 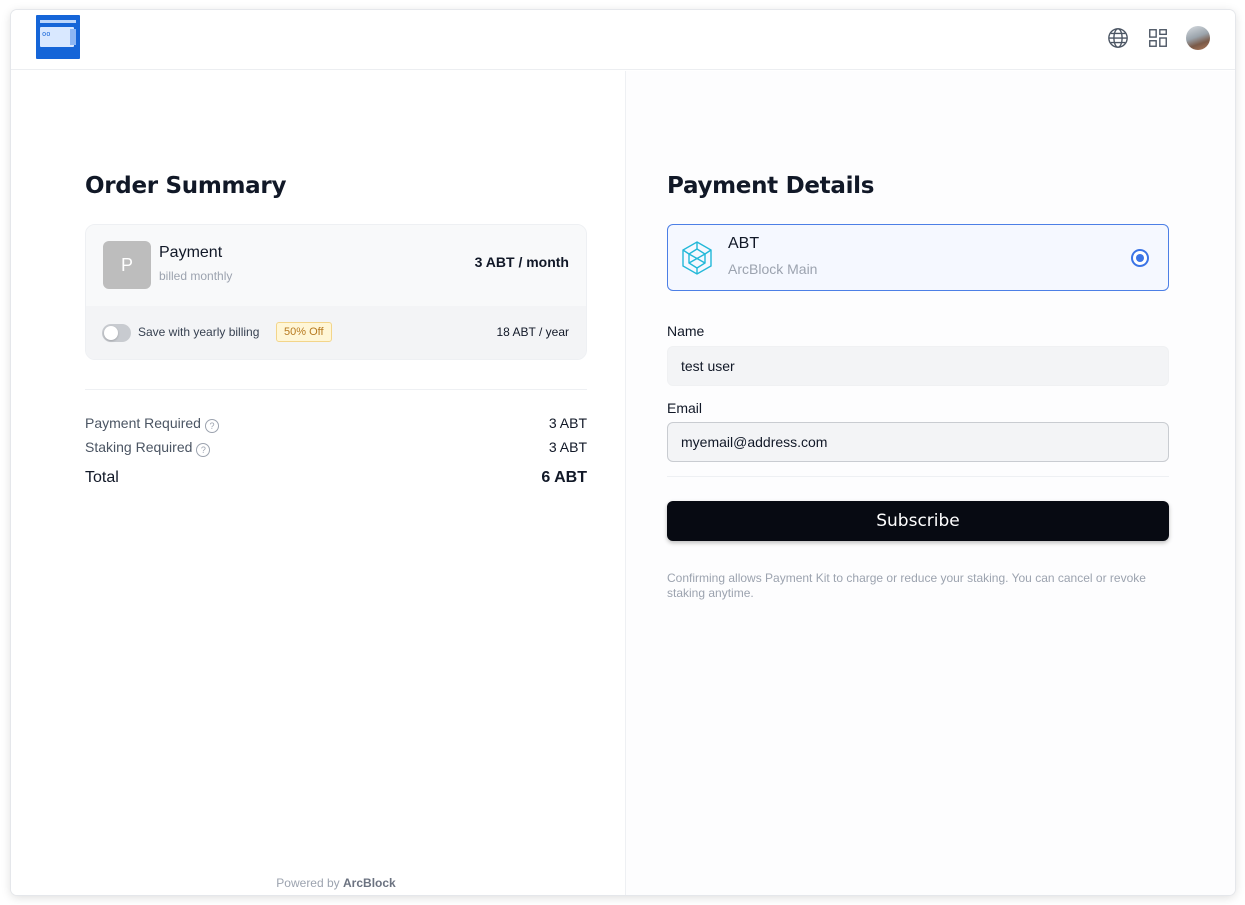 I want to click on email-label: Email, so click(x=685, y=408).